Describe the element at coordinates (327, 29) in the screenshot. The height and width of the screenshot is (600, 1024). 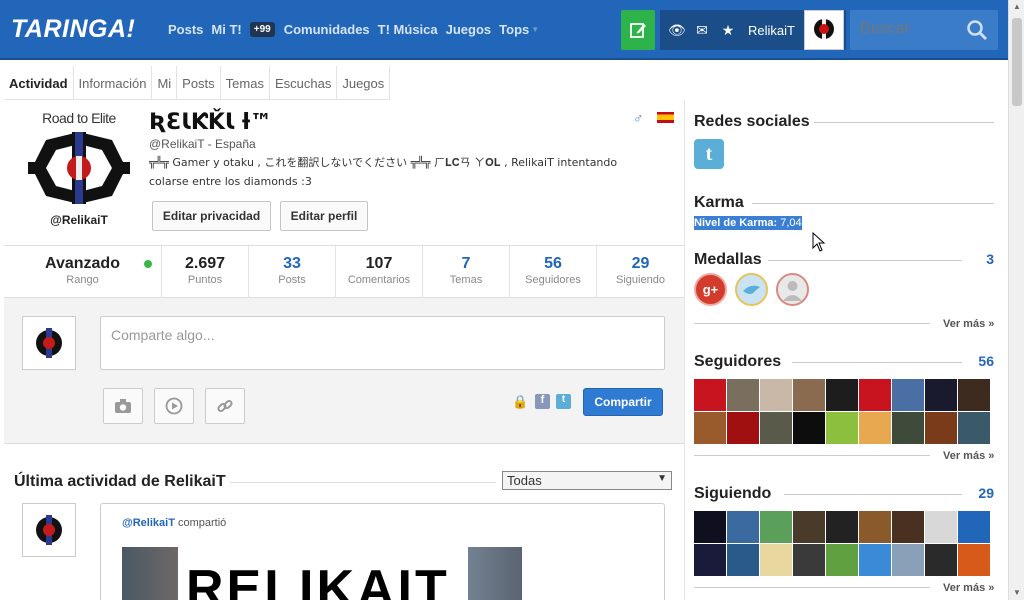
I see `nav-comunidades: Comunidades` at that location.